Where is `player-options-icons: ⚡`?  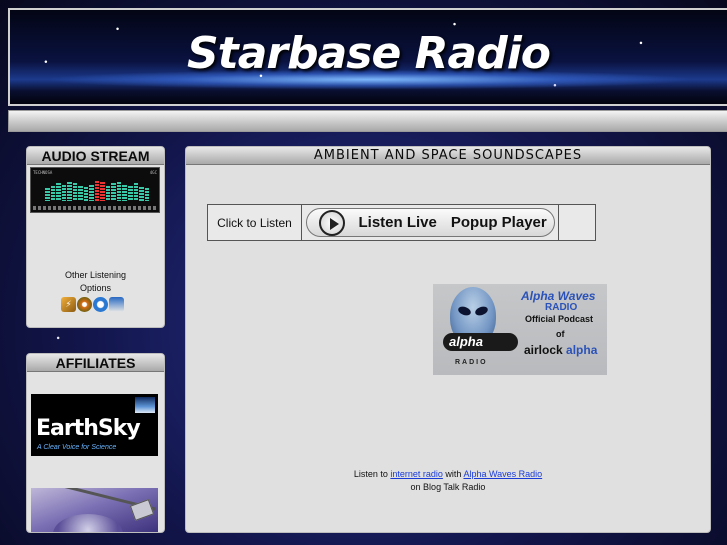 player-options-icons: ⚡ is located at coordinates (92, 304).